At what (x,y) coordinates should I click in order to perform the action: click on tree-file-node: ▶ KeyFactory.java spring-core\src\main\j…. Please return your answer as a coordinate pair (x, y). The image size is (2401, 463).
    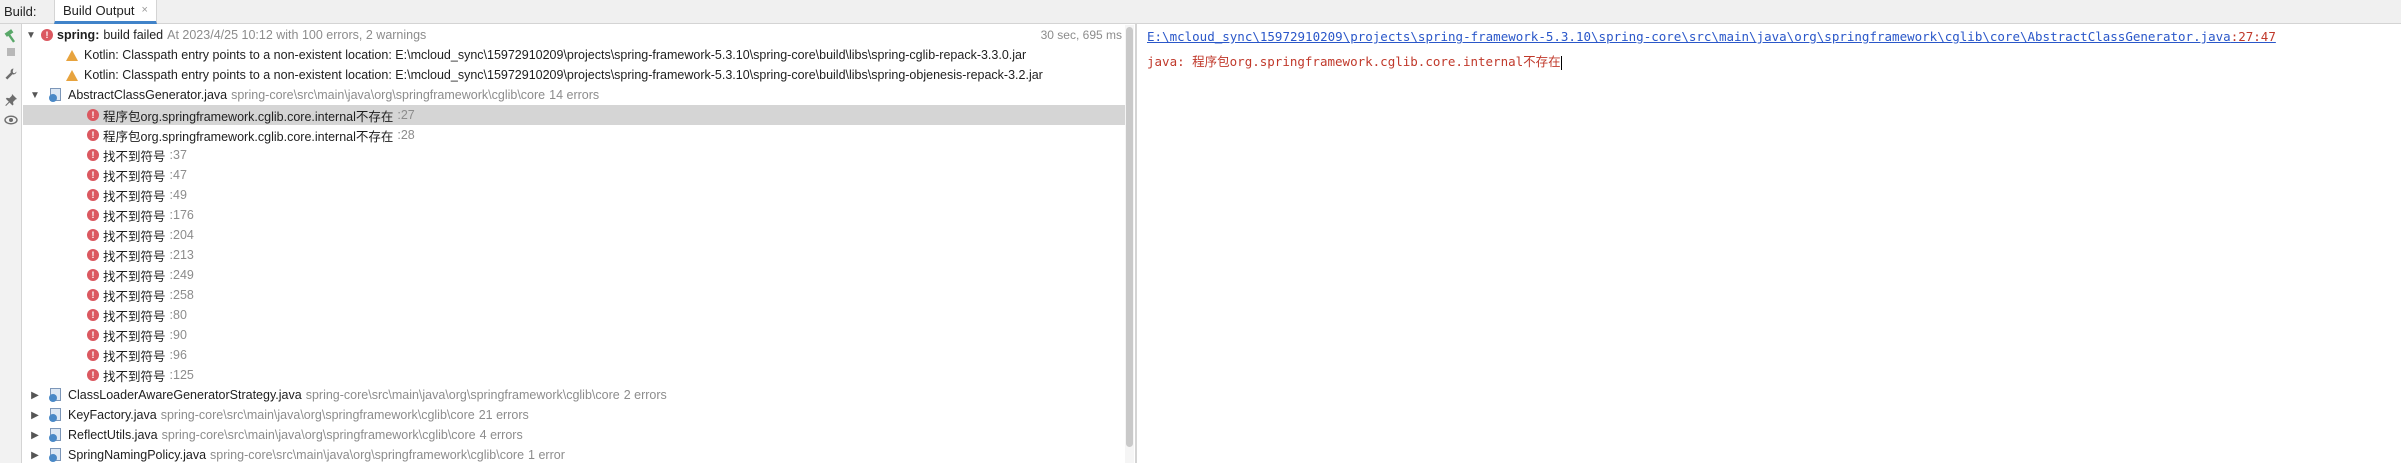
    Looking at the image, I should click on (578, 415).